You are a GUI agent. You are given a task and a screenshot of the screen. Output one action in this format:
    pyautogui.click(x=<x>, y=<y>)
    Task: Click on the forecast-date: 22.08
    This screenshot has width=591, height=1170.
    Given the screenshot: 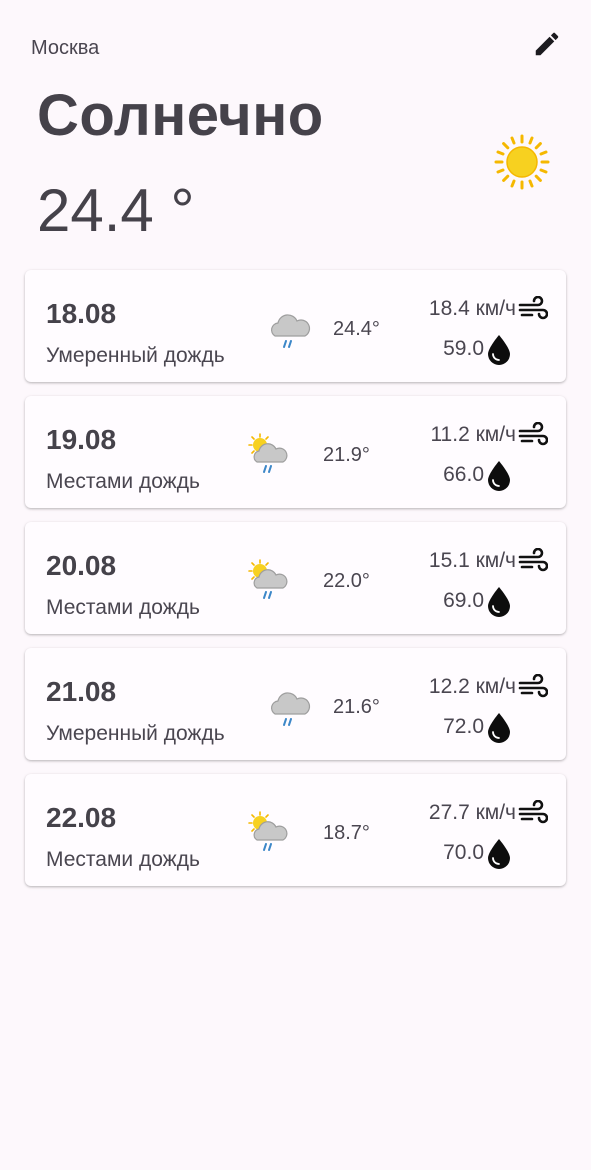 What is the action you would take?
    pyautogui.click(x=81, y=817)
    